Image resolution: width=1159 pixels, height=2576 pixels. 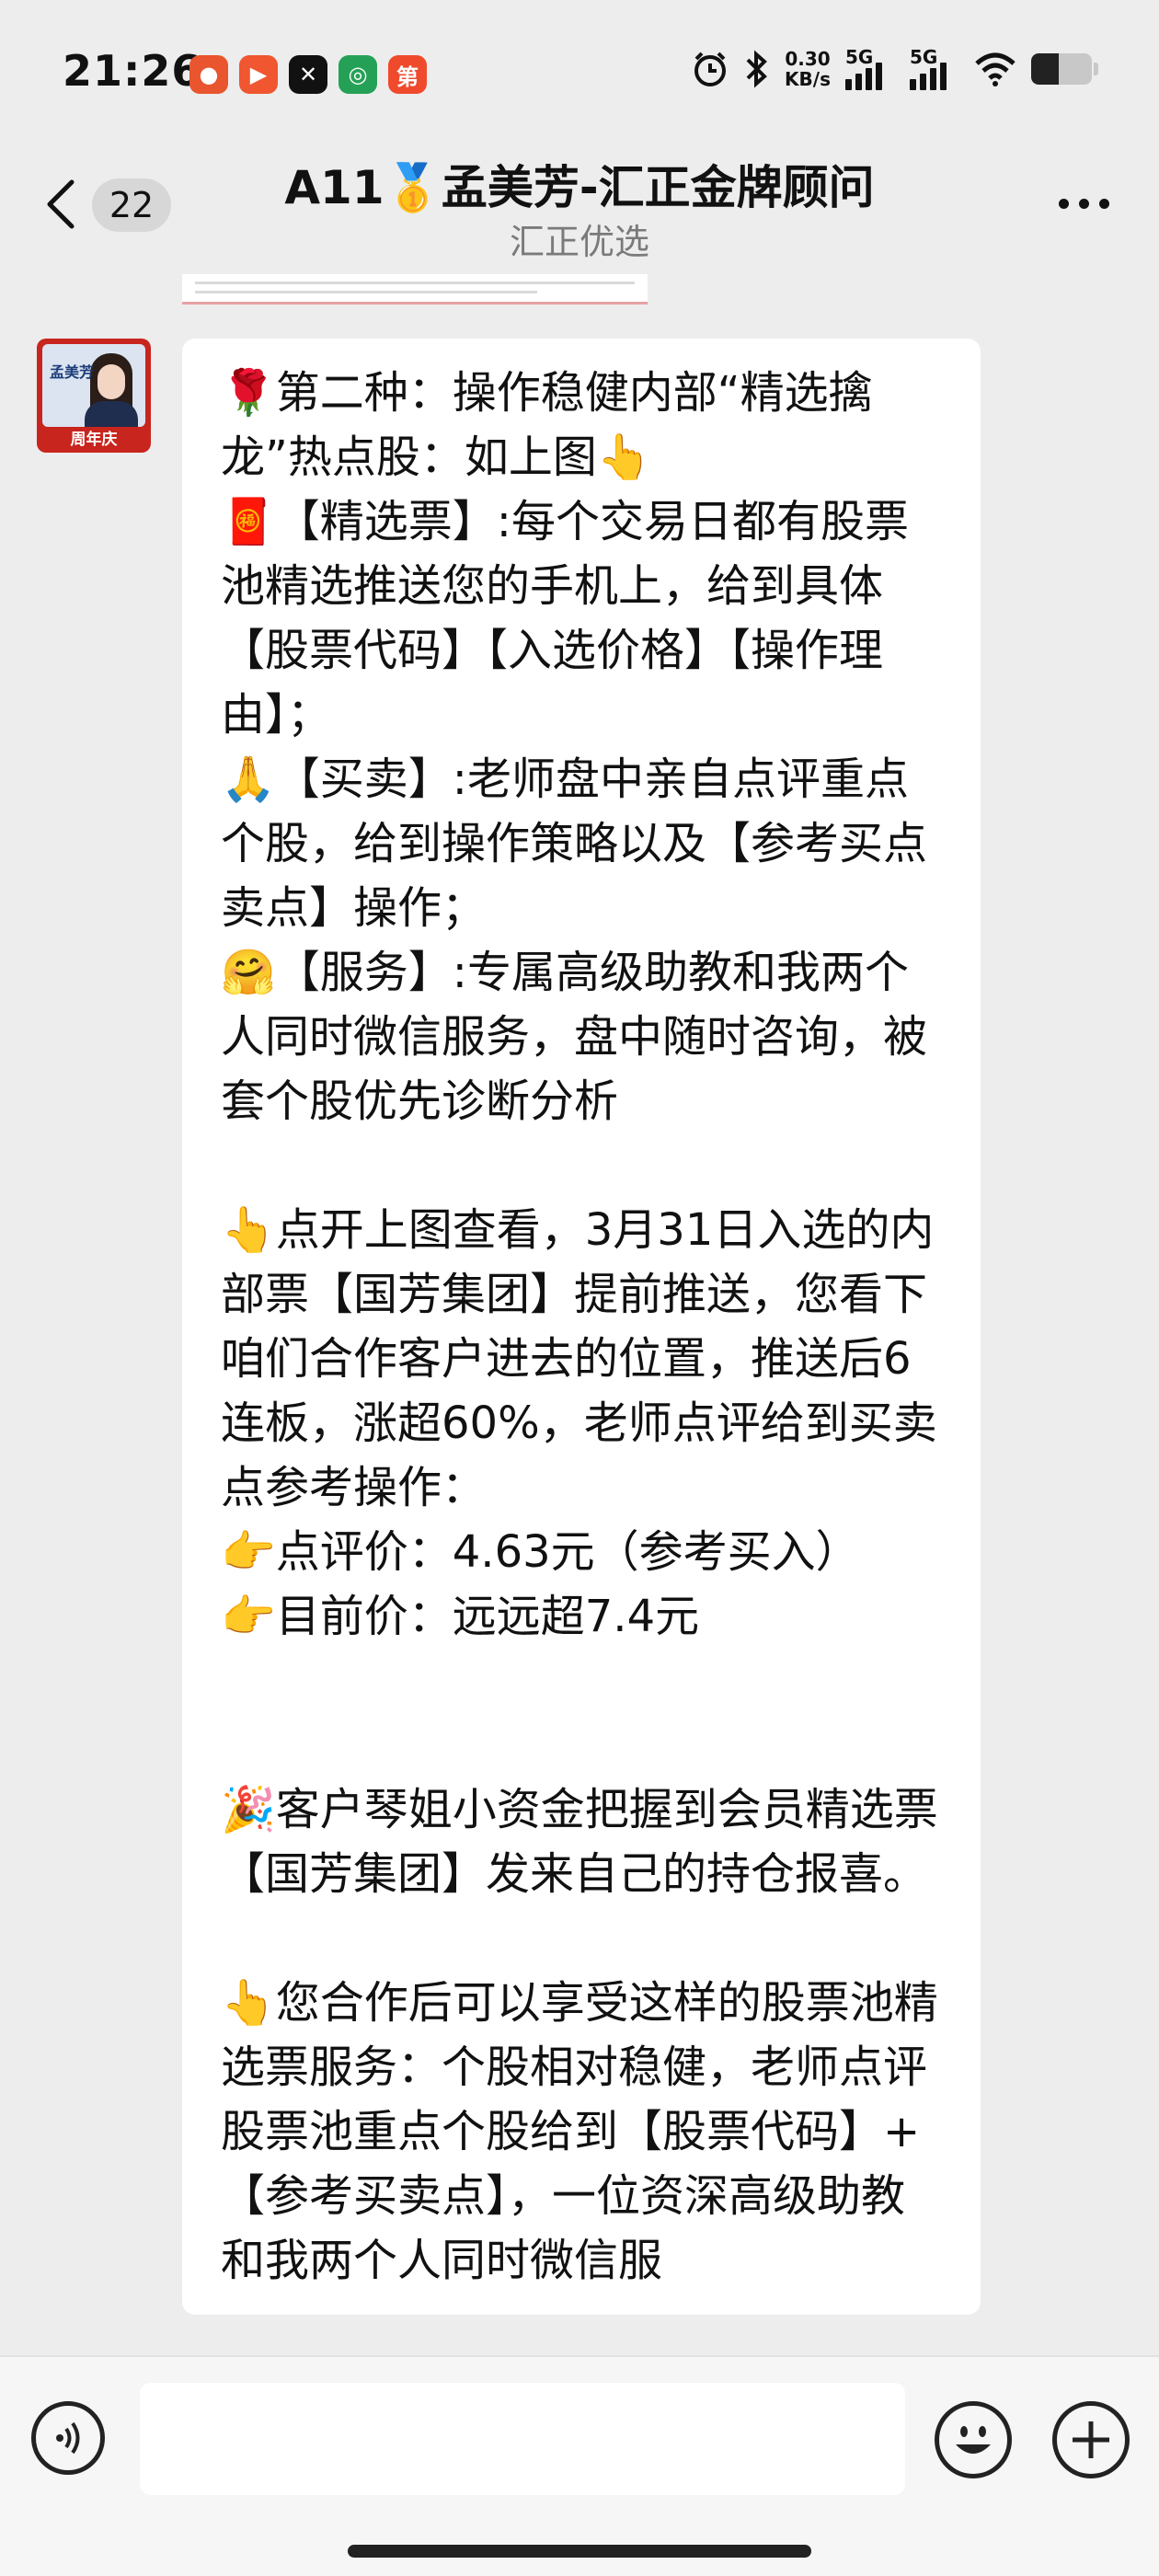 I want to click on system-status: 0.30 KB/s 5G 5G, so click(x=894, y=68).